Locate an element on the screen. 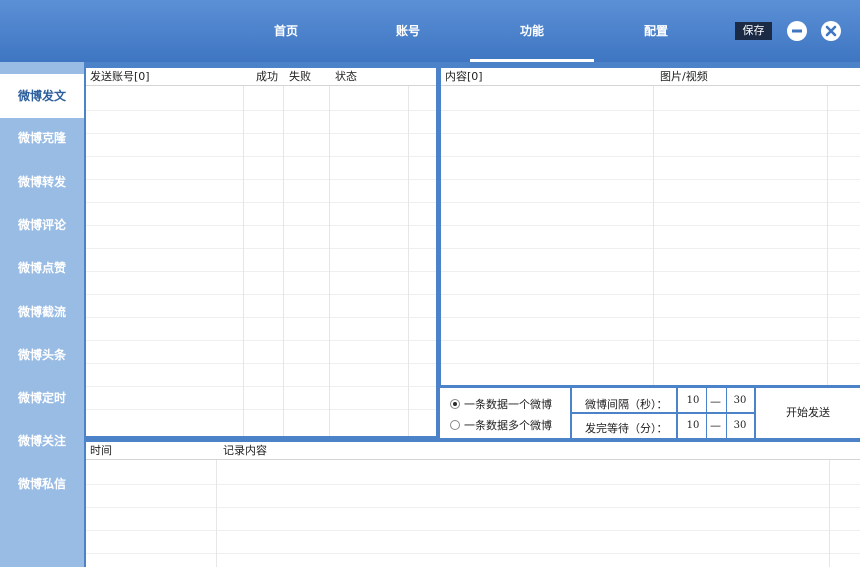 The image size is (860, 567). top-nav-bar: 首页 账号 功能 配置 保存 is located at coordinates (430, 31).